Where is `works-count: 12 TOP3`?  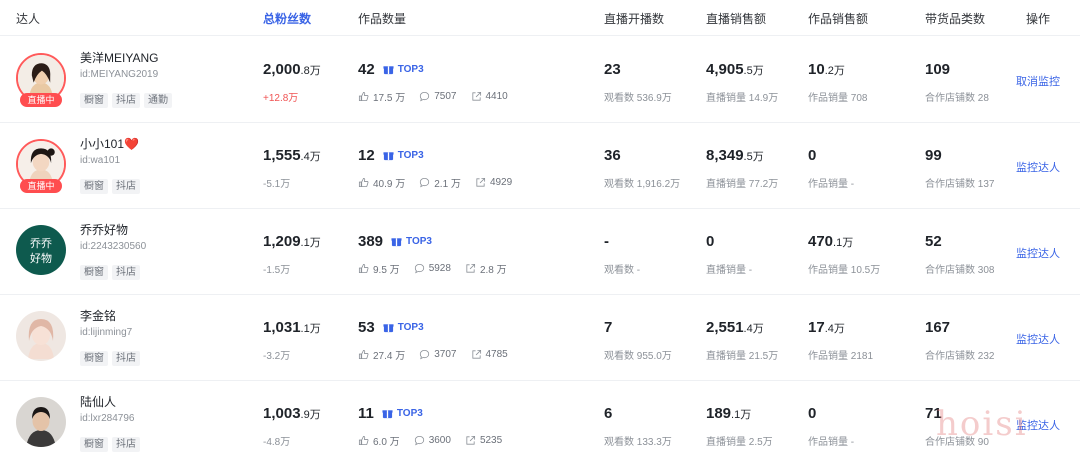 works-count: 12 TOP3 is located at coordinates (391, 155).